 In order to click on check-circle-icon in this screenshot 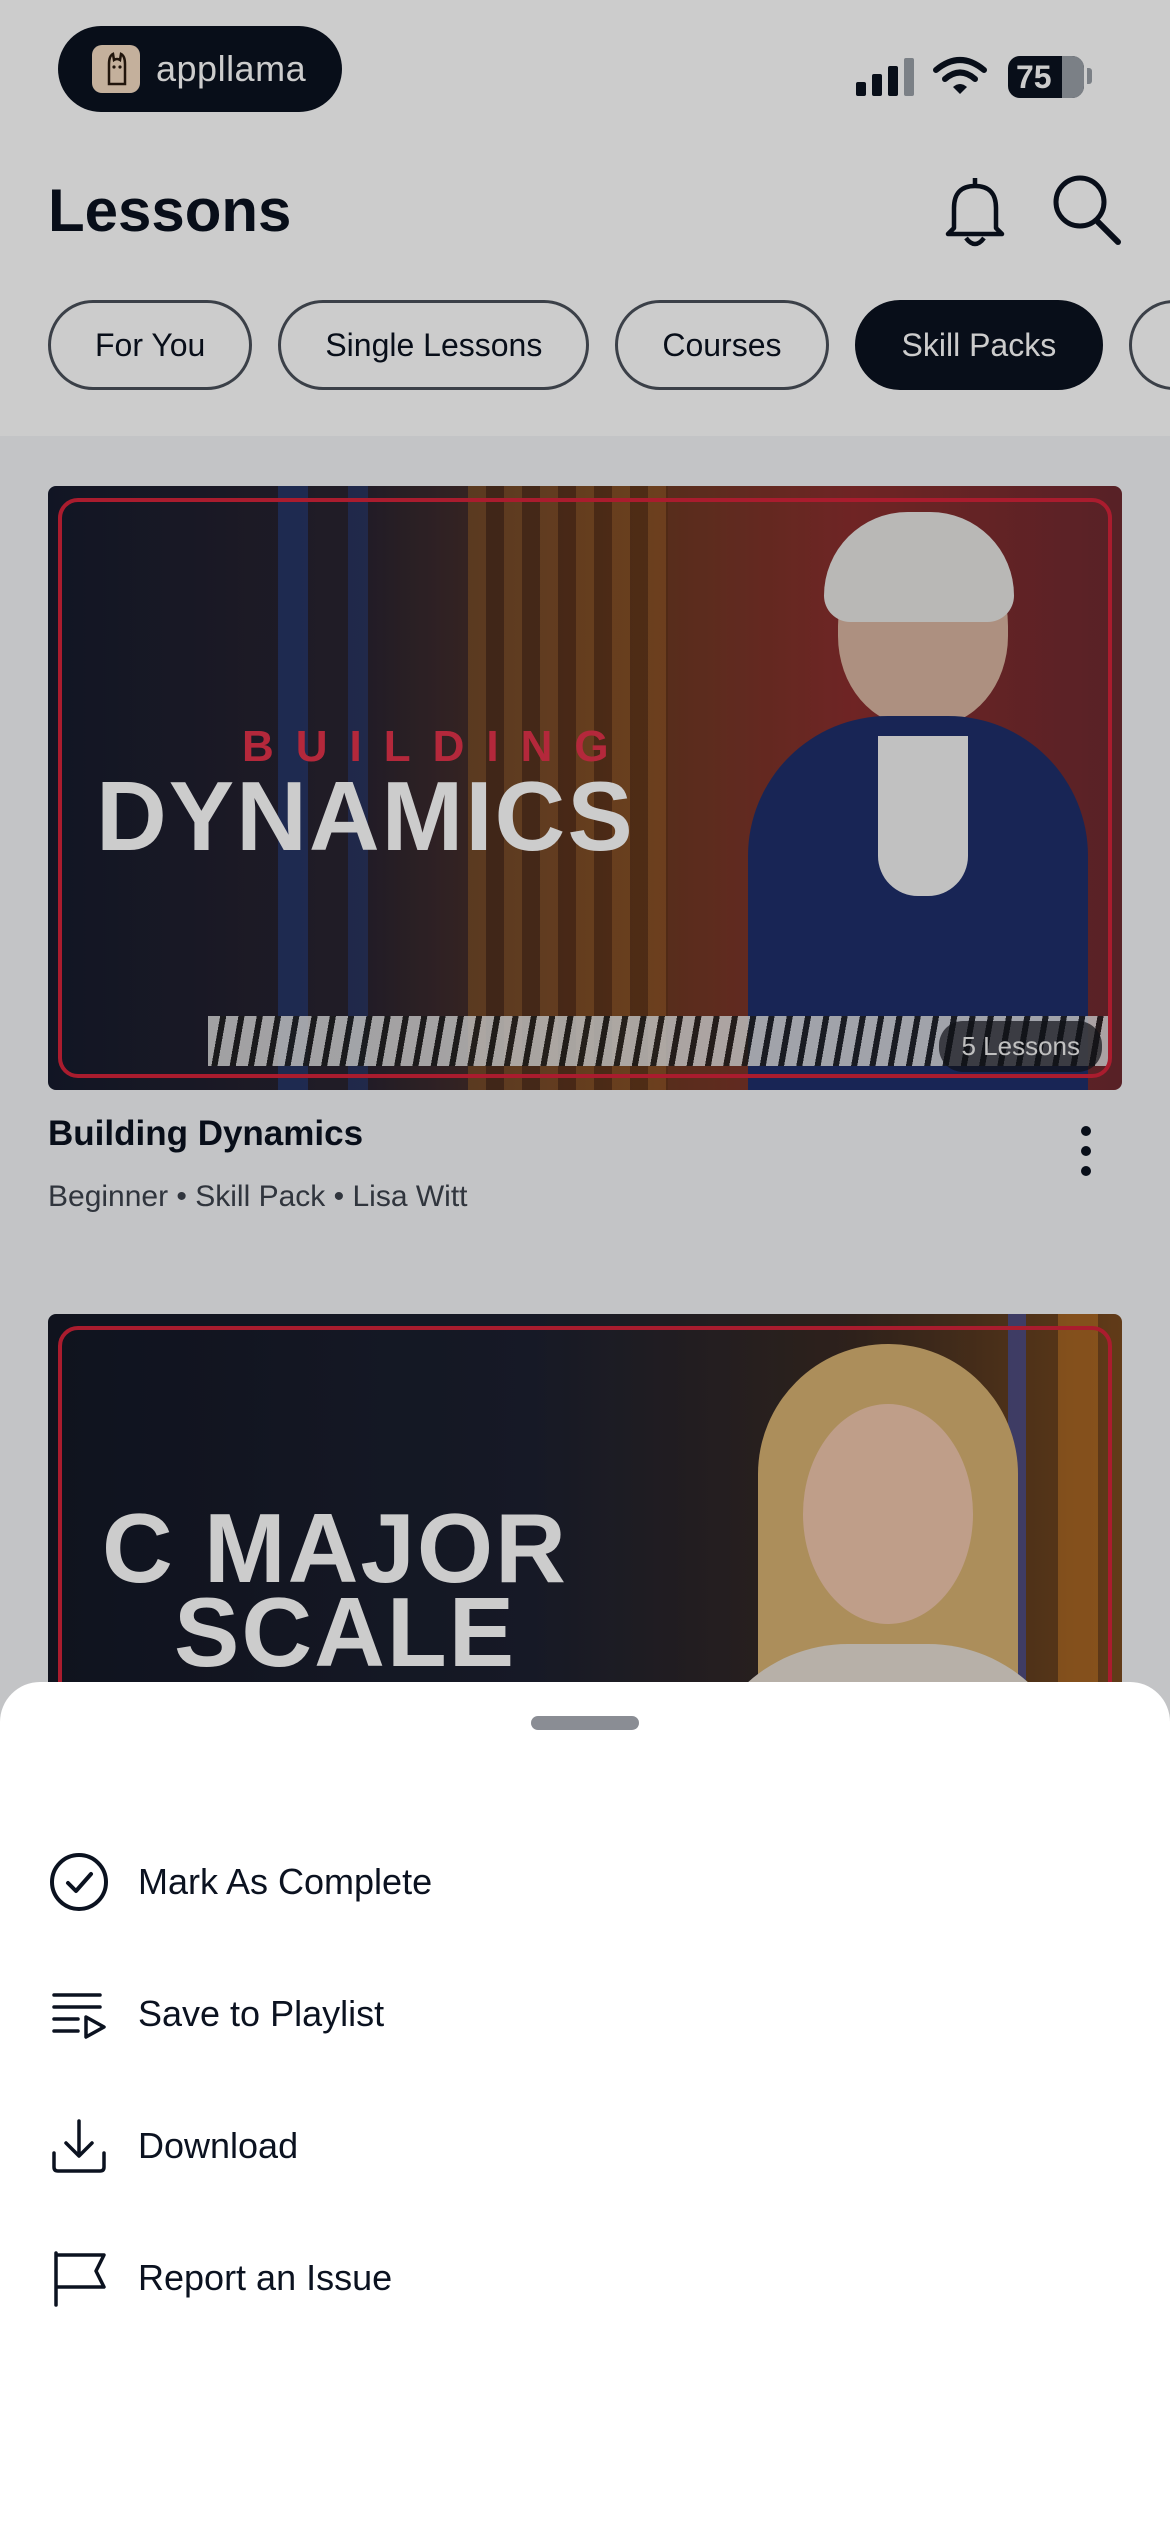, I will do `click(79, 1882)`.